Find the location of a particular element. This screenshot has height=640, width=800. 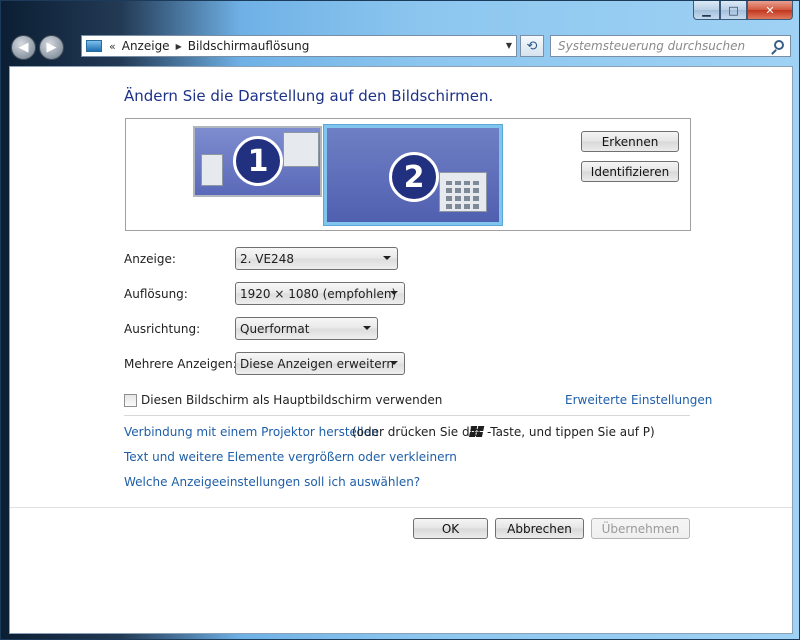

search-icon is located at coordinates (779, 45).